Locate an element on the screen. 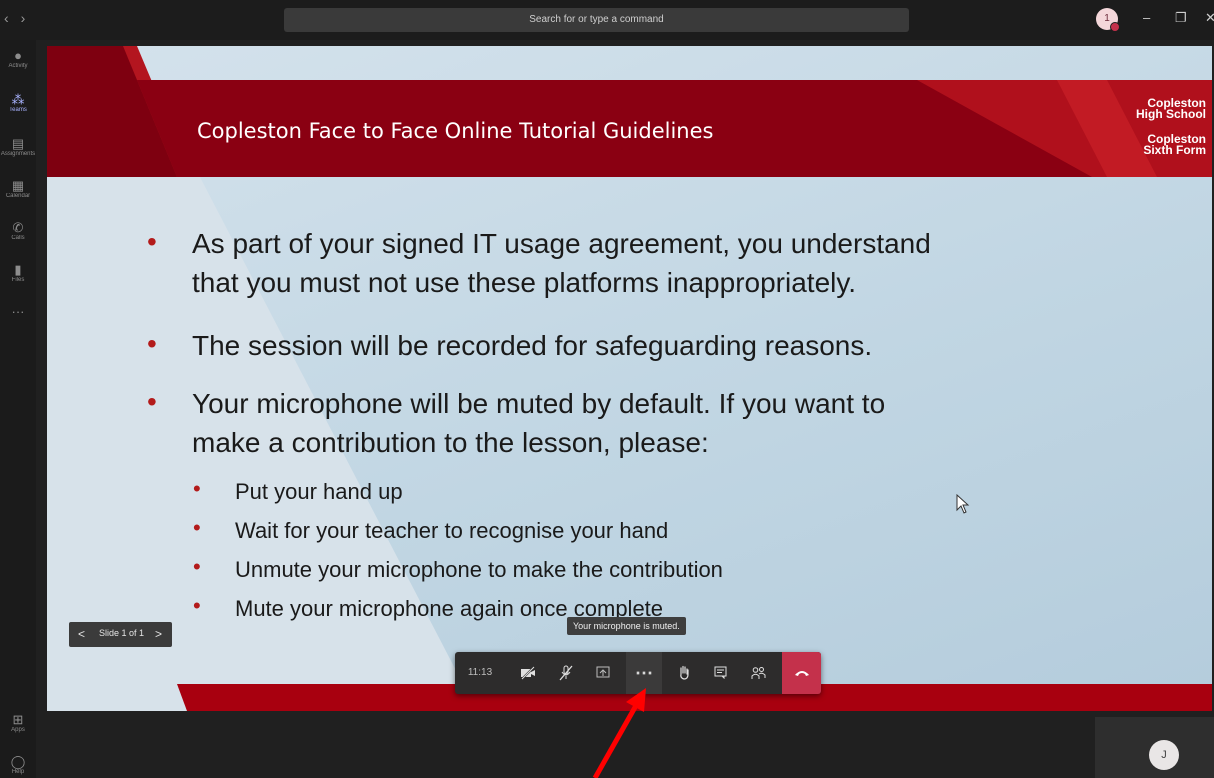  mute-tooltip: Your microphone is muted. is located at coordinates (626, 626).